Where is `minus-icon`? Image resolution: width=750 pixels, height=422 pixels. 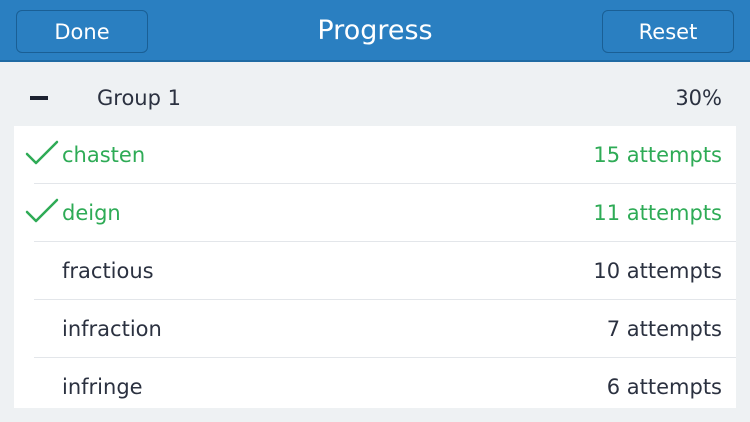
minus-icon is located at coordinates (39, 98).